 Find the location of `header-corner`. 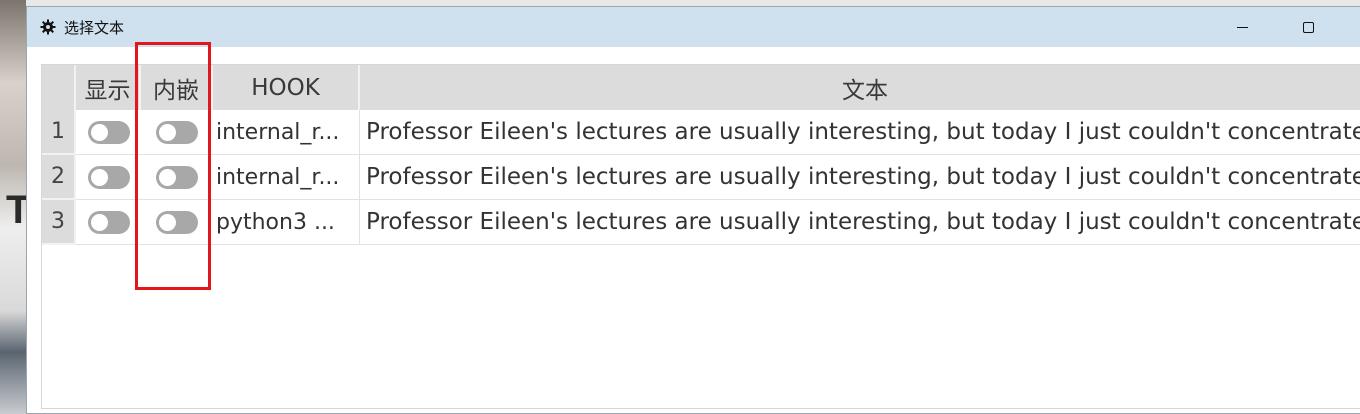

header-corner is located at coordinates (59, 87).